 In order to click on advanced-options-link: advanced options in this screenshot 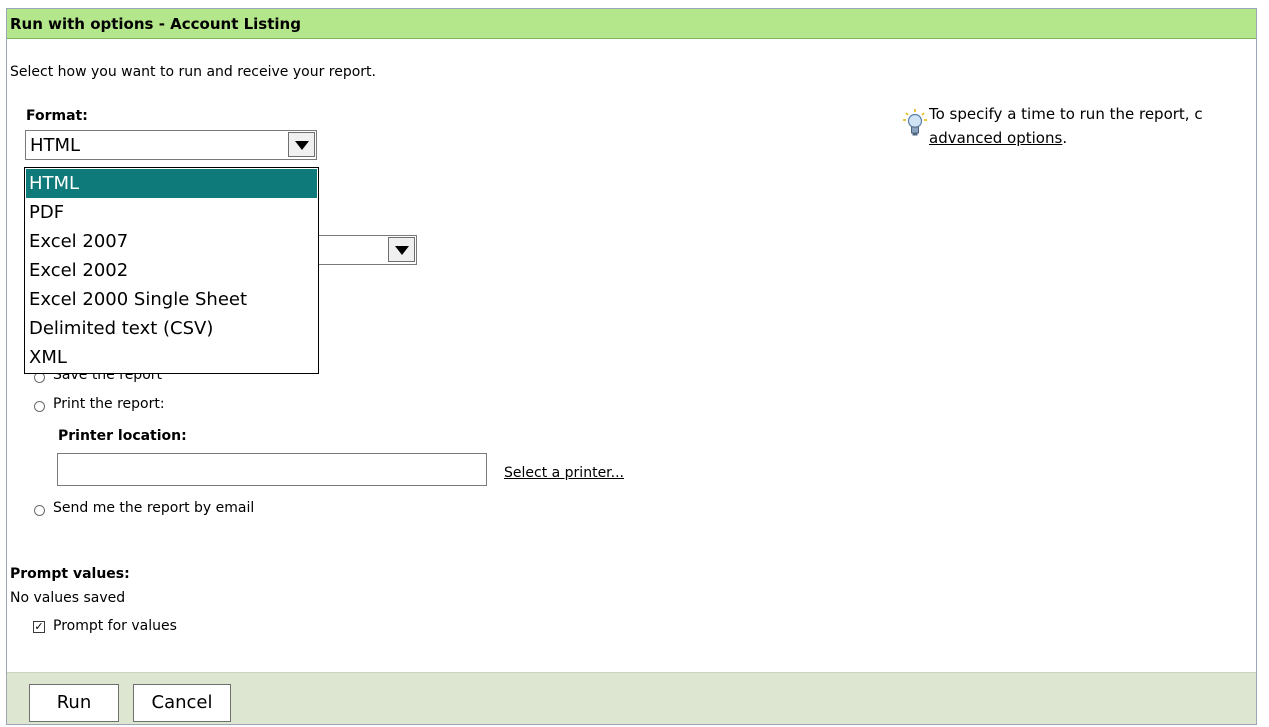, I will do `click(995, 138)`.